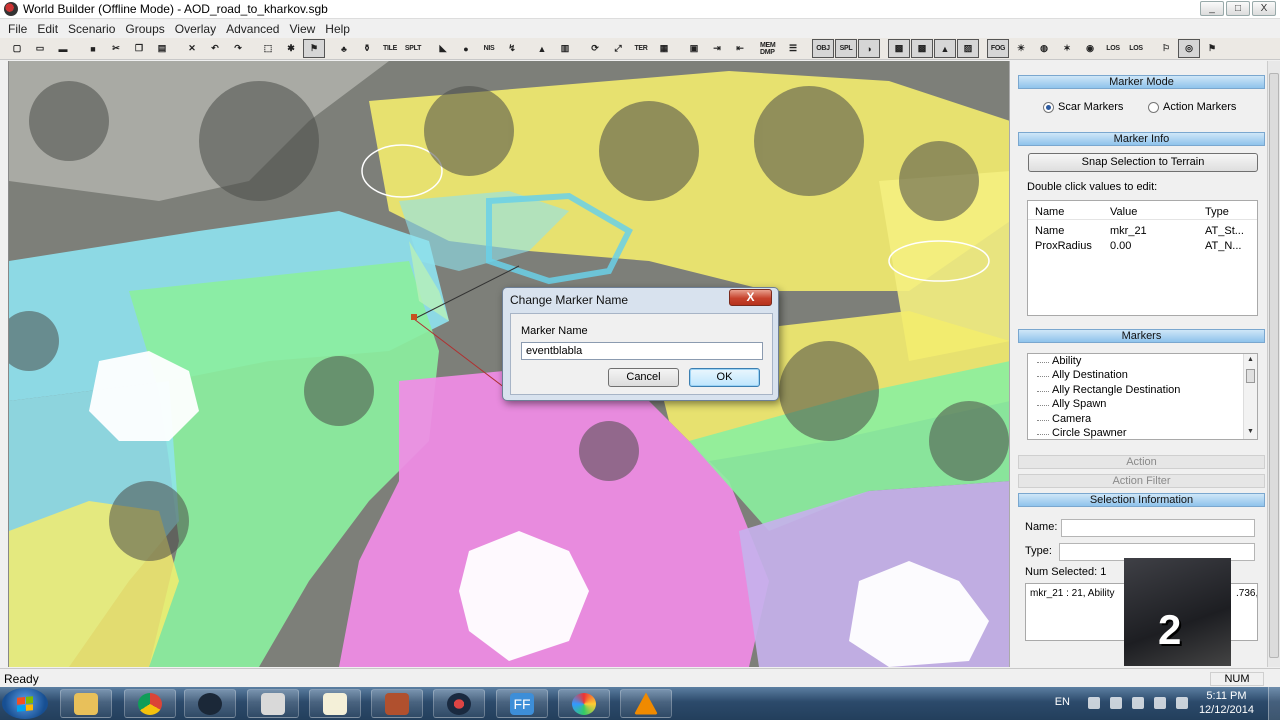 This screenshot has width=1280, height=720. What do you see at coordinates (1116, 703) in the screenshot?
I see `dropbox-icon` at bounding box center [1116, 703].